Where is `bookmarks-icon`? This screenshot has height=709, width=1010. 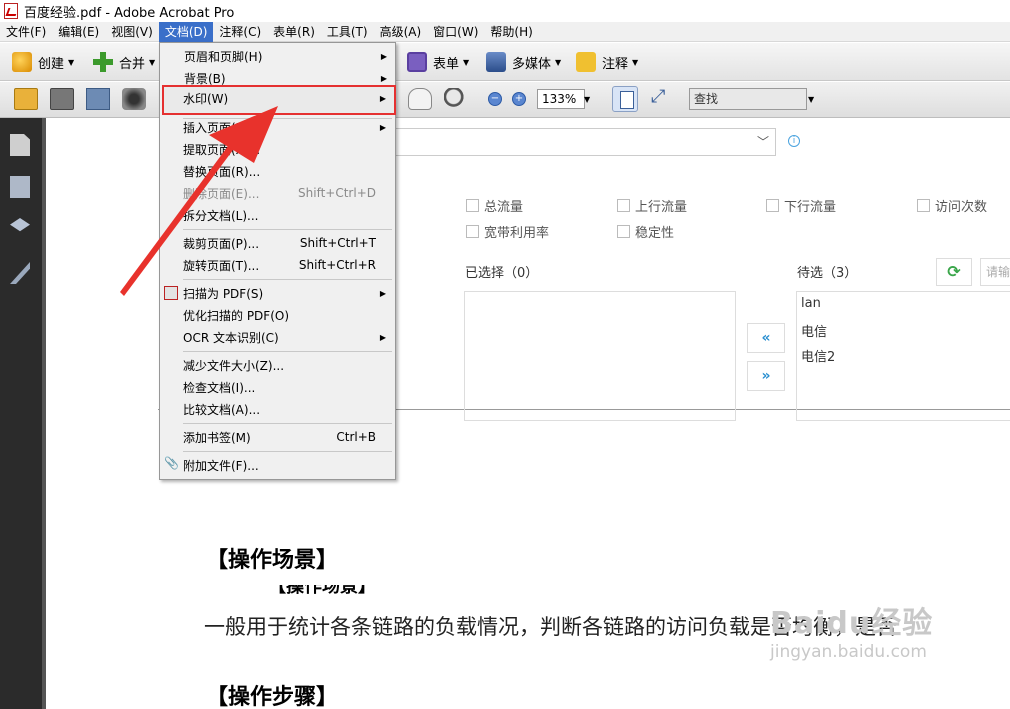 bookmarks-icon is located at coordinates (20, 187).